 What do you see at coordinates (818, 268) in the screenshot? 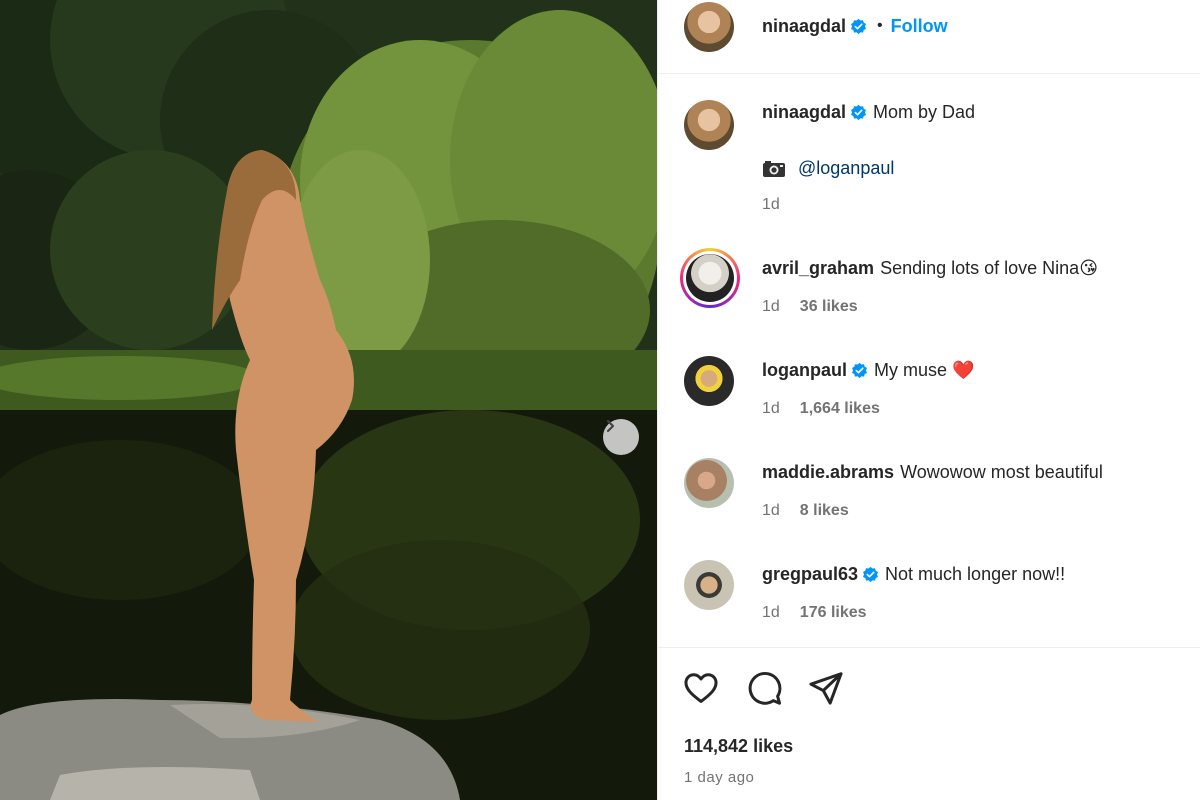
I see `comment-username: avril_graham` at bounding box center [818, 268].